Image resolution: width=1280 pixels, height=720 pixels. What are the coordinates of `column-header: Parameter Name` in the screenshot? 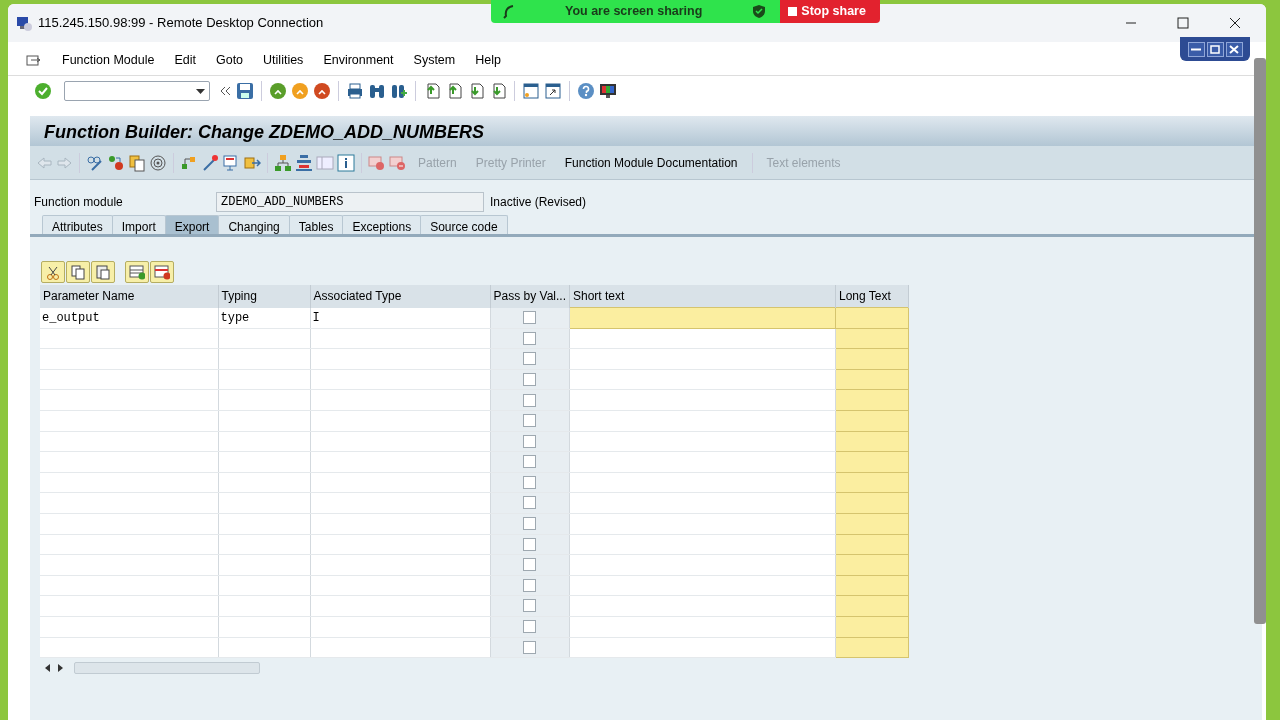 It's located at (129, 296).